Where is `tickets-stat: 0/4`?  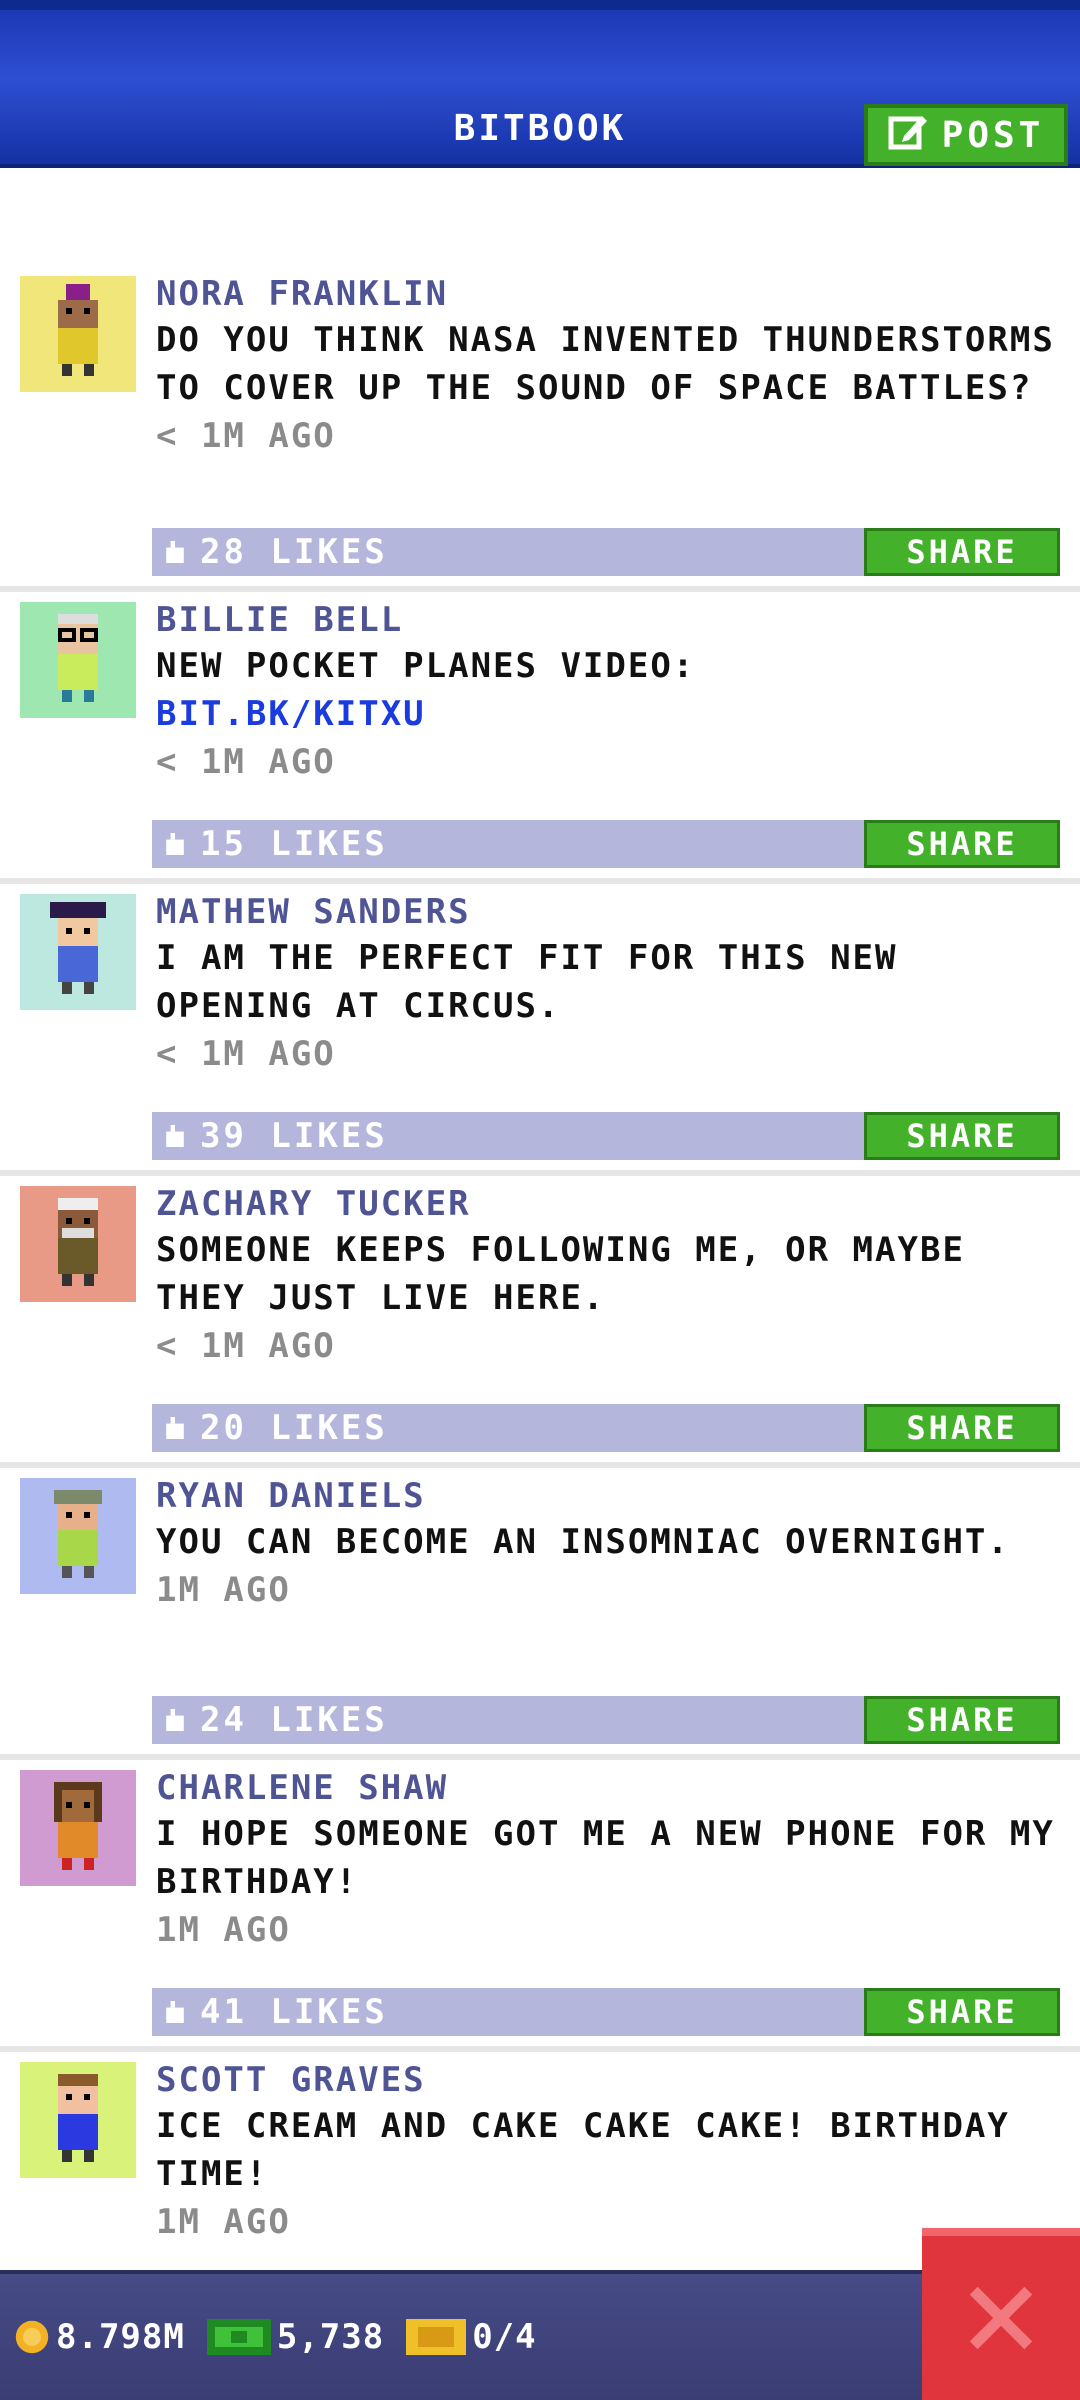
tickets-stat: 0/4 is located at coordinates (471, 2337).